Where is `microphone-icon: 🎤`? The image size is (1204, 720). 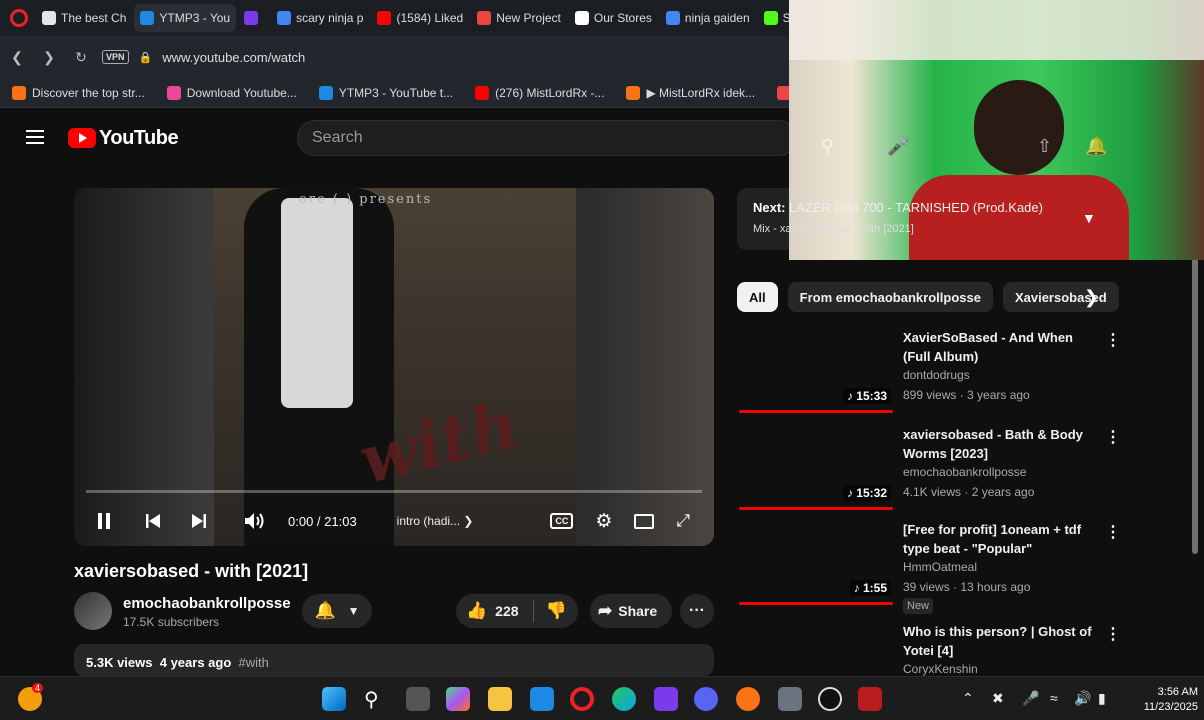
microphone-icon: 🎤 is located at coordinates (1030, 698).